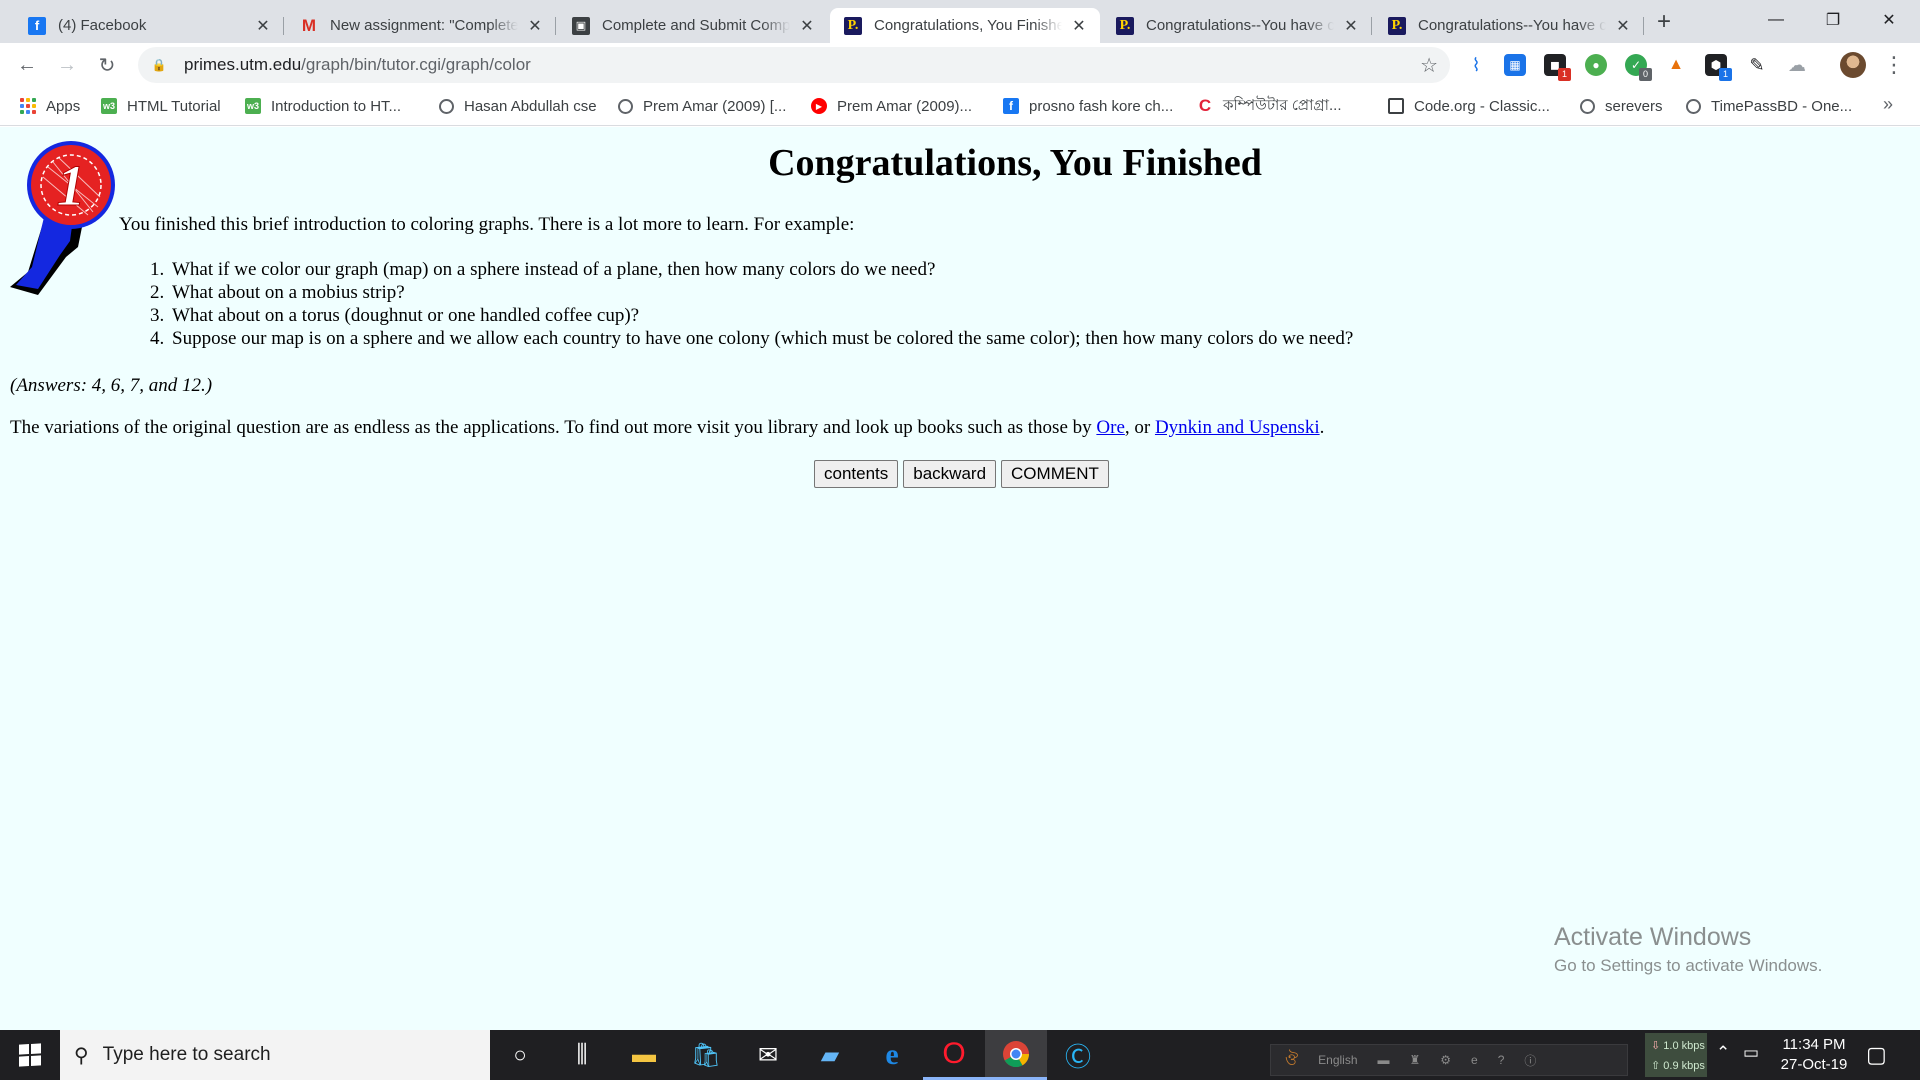 The width and height of the screenshot is (1920, 1080). What do you see at coordinates (1876, 1055) in the screenshot?
I see `notification-center-icon: ▢` at bounding box center [1876, 1055].